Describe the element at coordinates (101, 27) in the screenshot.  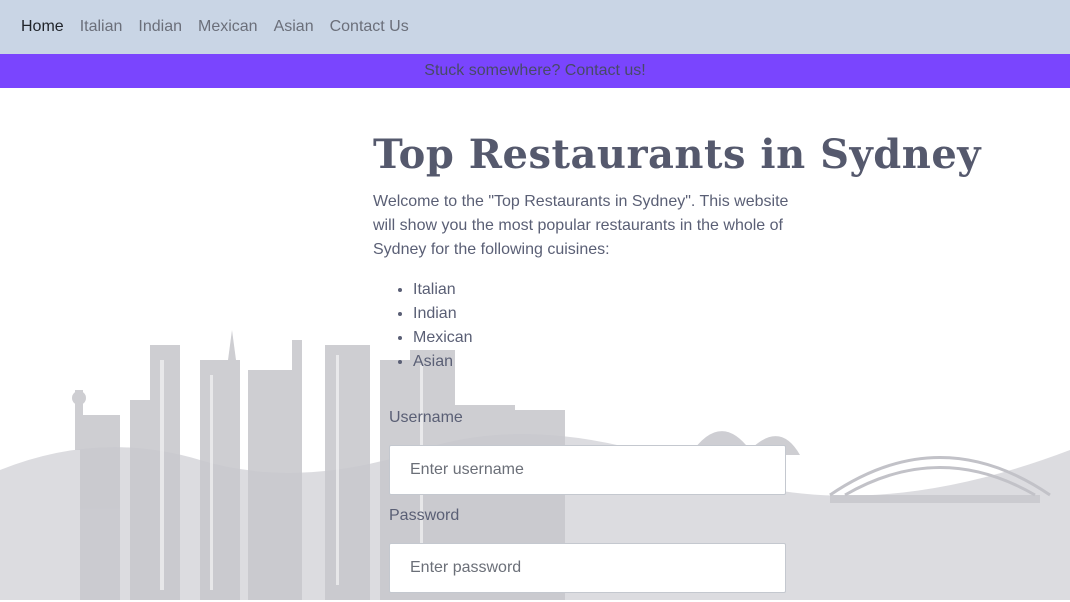
I see `nav-italian-link: Italian` at that location.